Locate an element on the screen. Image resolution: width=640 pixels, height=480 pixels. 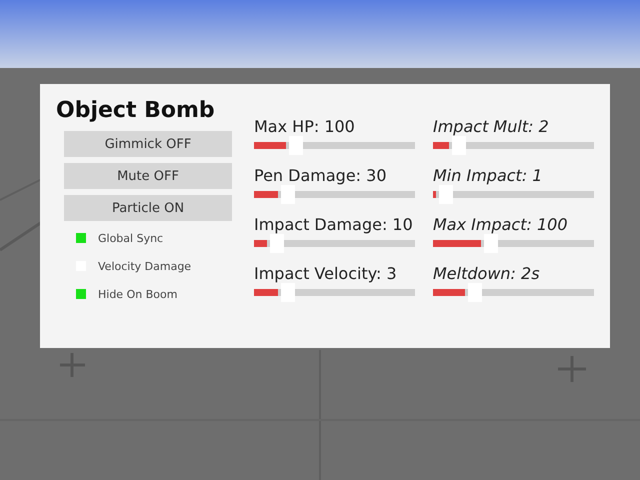
toggle-button: Mute OFF is located at coordinates (148, 176).